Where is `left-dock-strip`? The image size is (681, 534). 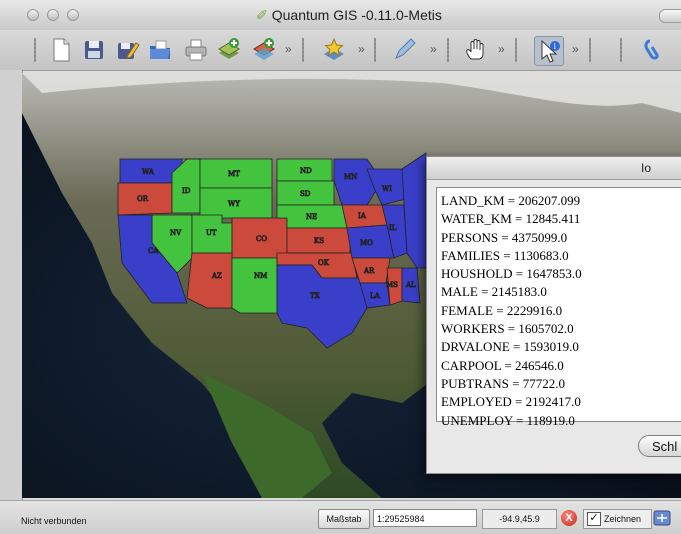
left-dock-strip is located at coordinates (11, 285).